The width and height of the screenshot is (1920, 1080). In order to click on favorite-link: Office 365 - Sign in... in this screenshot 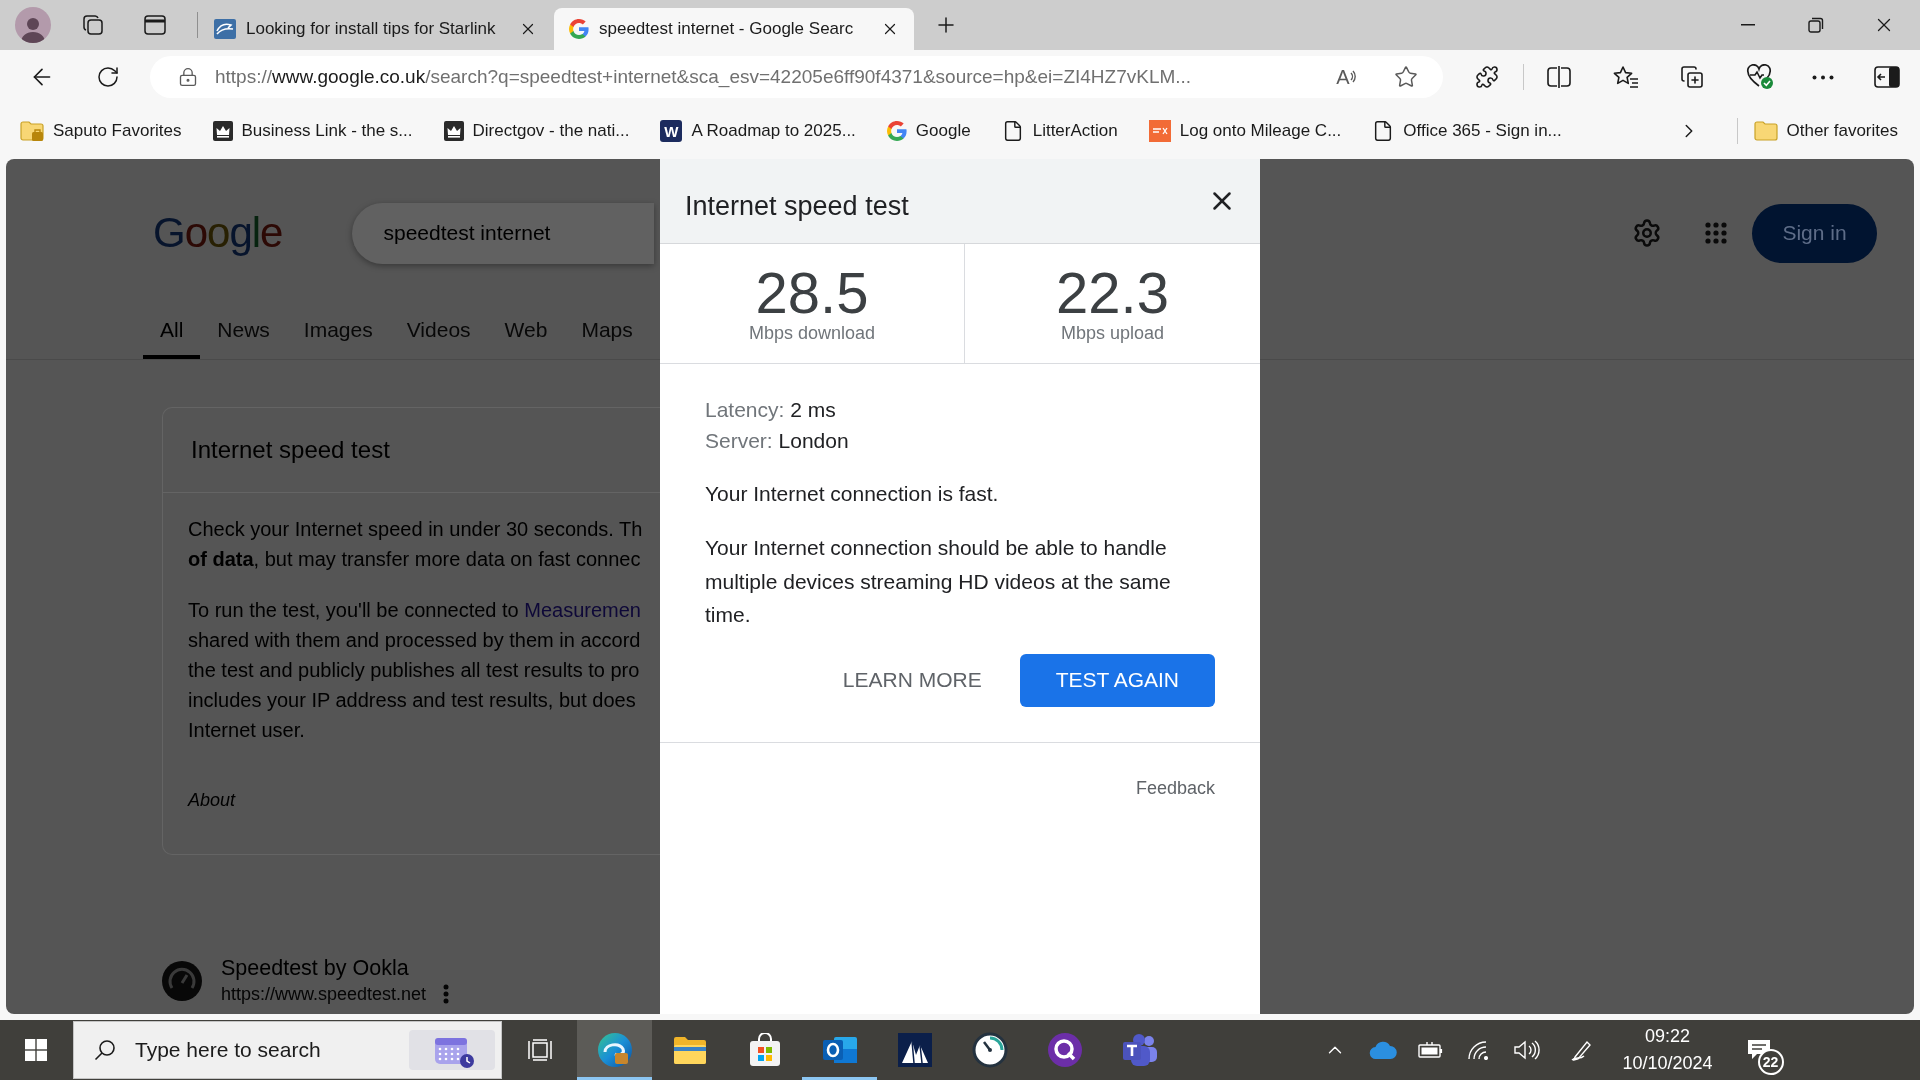, I will do `click(1467, 131)`.